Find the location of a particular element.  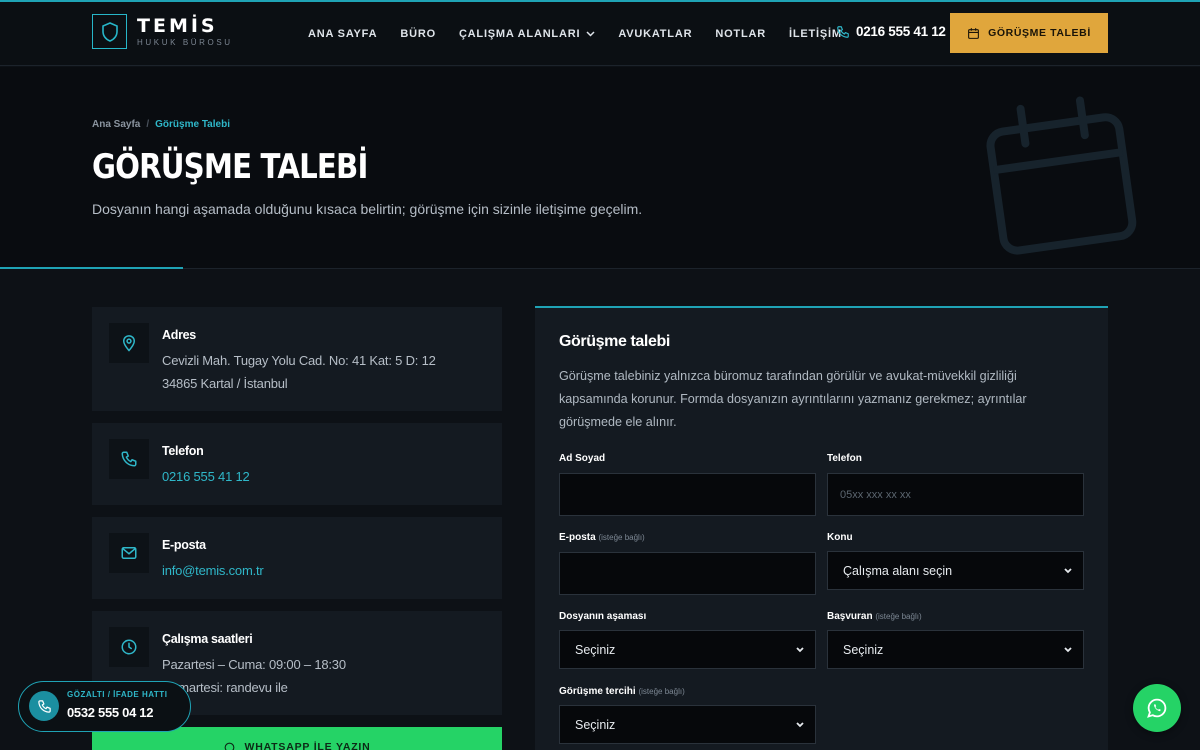

preference-label: Görüşme tercihi (isteğe bağlı) is located at coordinates (622, 691).